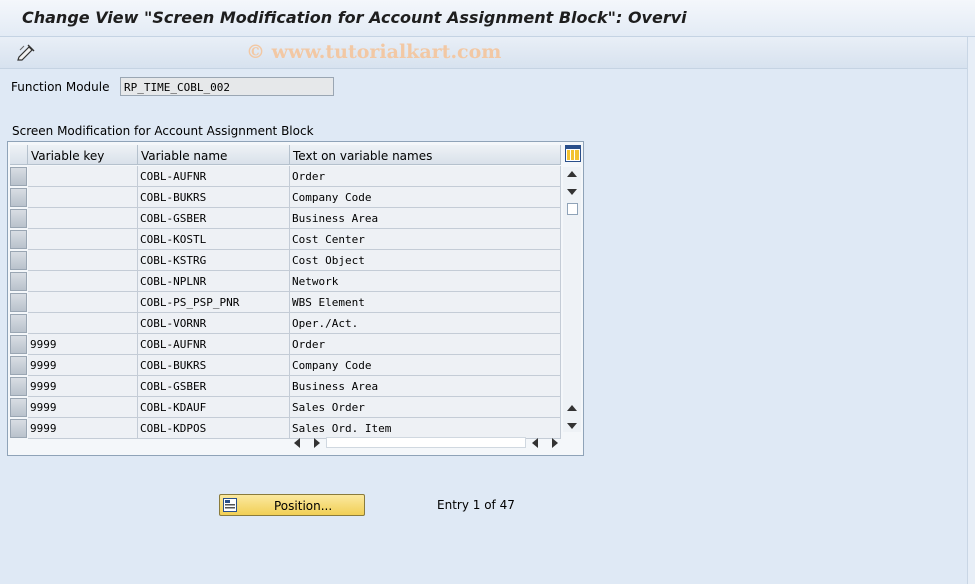 The width and height of the screenshot is (975, 584). Describe the element at coordinates (214, 302) in the screenshot. I see `cell-variable-name: COBL-PS_PSP_PNR` at that location.